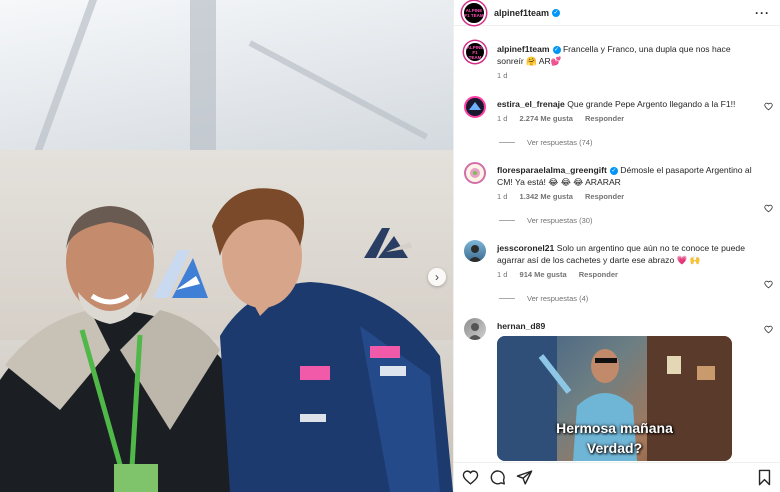 The image size is (780, 492). What do you see at coordinates (560, 142) in the screenshot?
I see `view-replies-label: Ver respuestas (74)` at bounding box center [560, 142].